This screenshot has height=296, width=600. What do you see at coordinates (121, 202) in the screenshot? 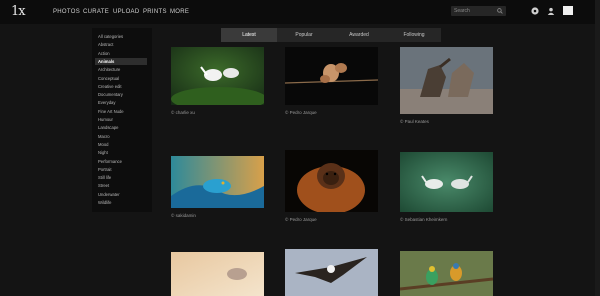
I see `category-wildlife: Wildlife` at bounding box center [121, 202].